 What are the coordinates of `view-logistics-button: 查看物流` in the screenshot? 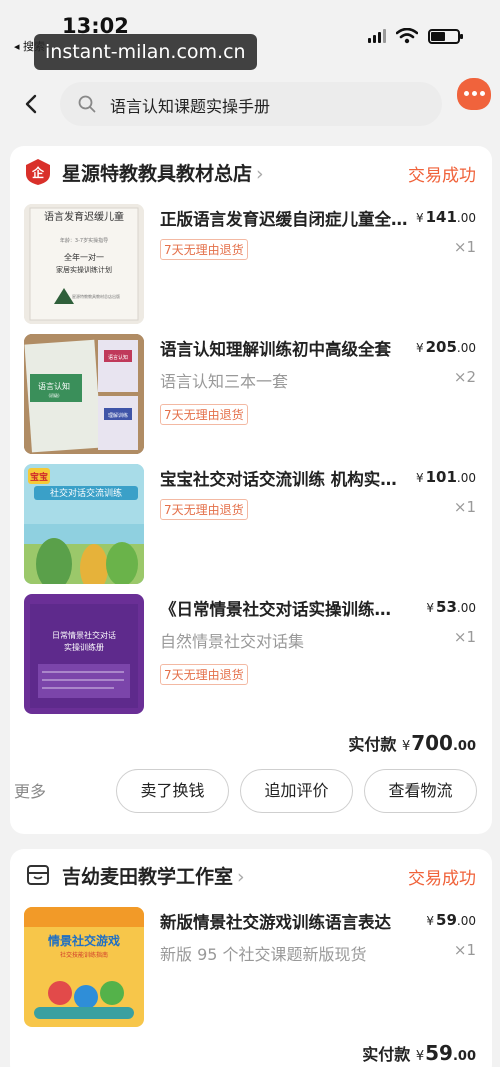 It's located at (420, 791).